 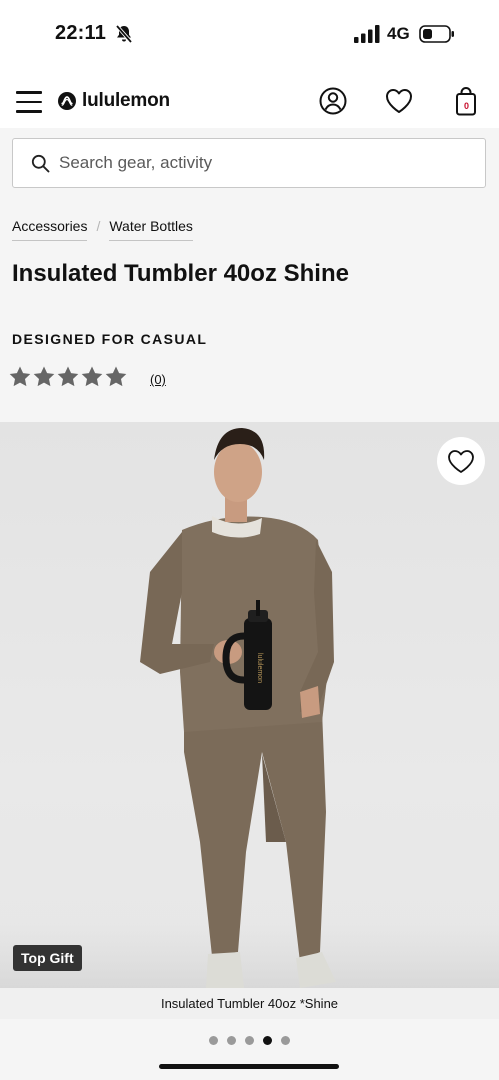 What do you see at coordinates (126, 101) in the screenshot?
I see `brand-name: lululemon` at bounding box center [126, 101].